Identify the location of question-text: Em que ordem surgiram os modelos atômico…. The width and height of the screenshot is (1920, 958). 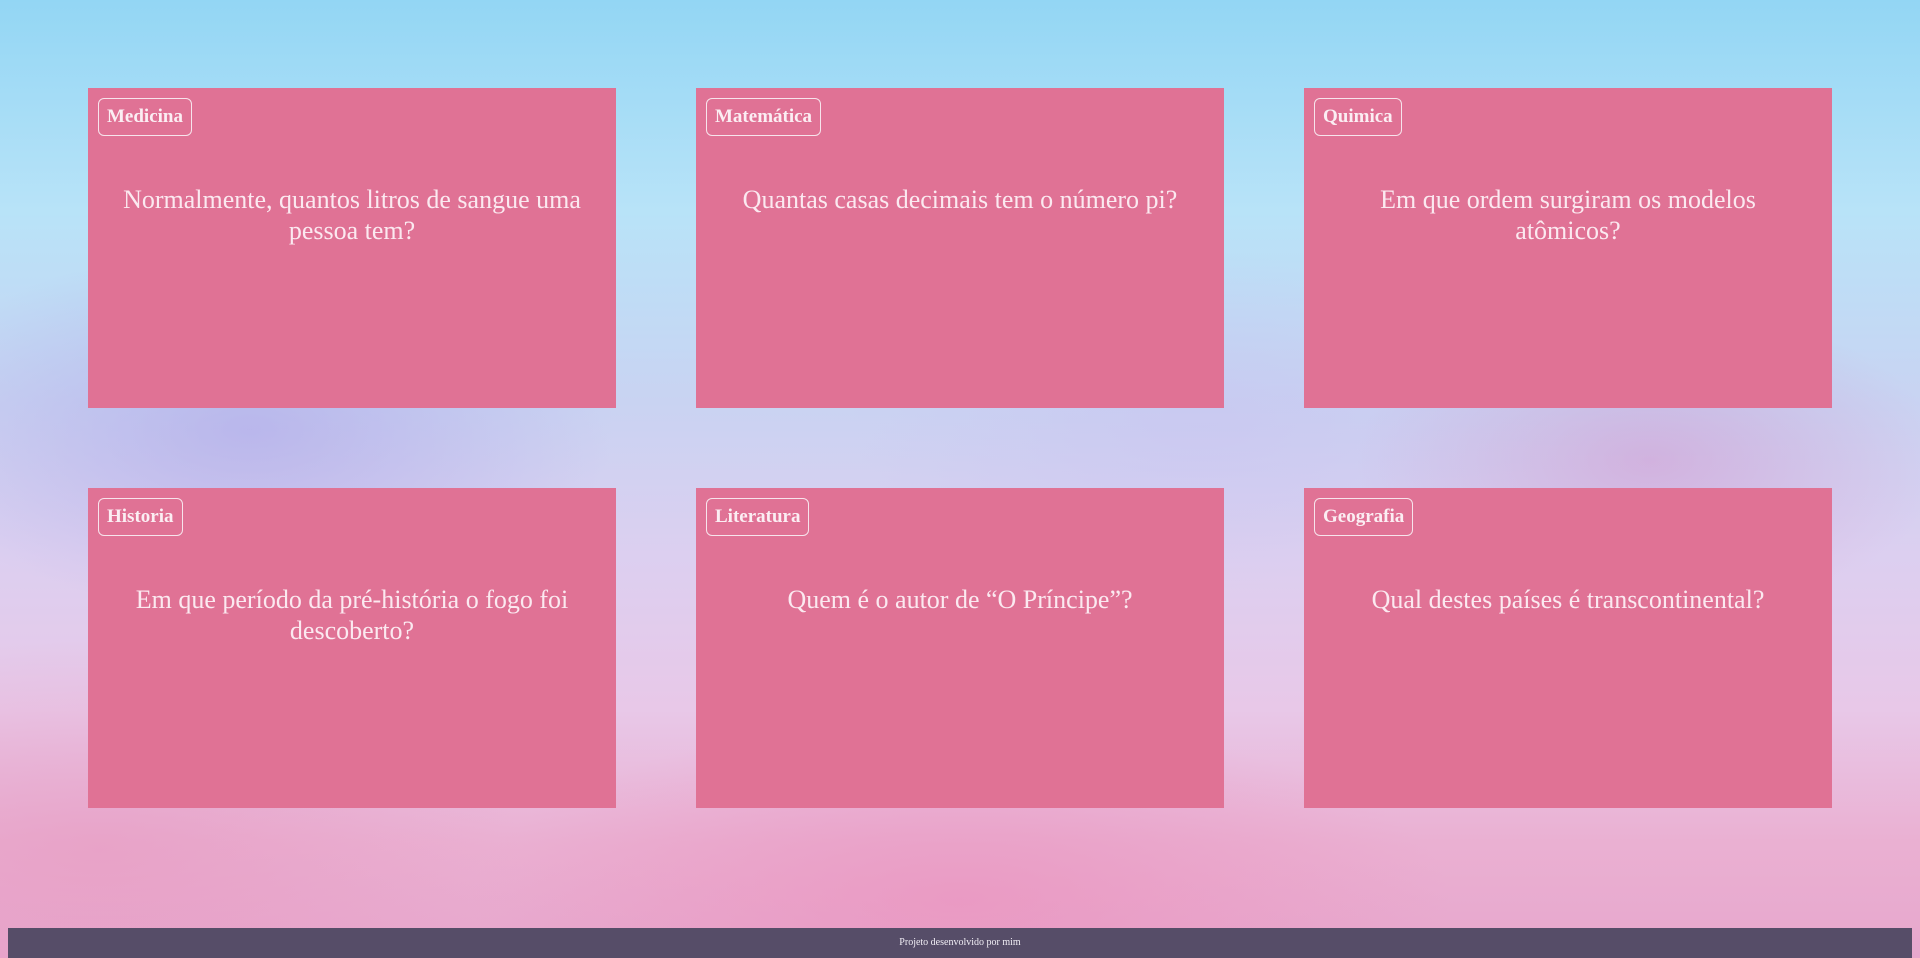
(1568, 215).